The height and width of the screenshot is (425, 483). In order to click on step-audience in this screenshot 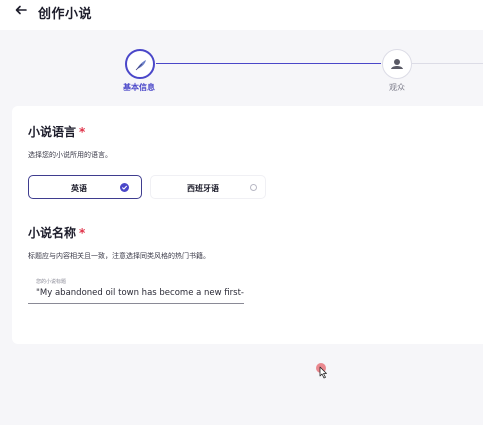, I will do `click(397, 64)`.